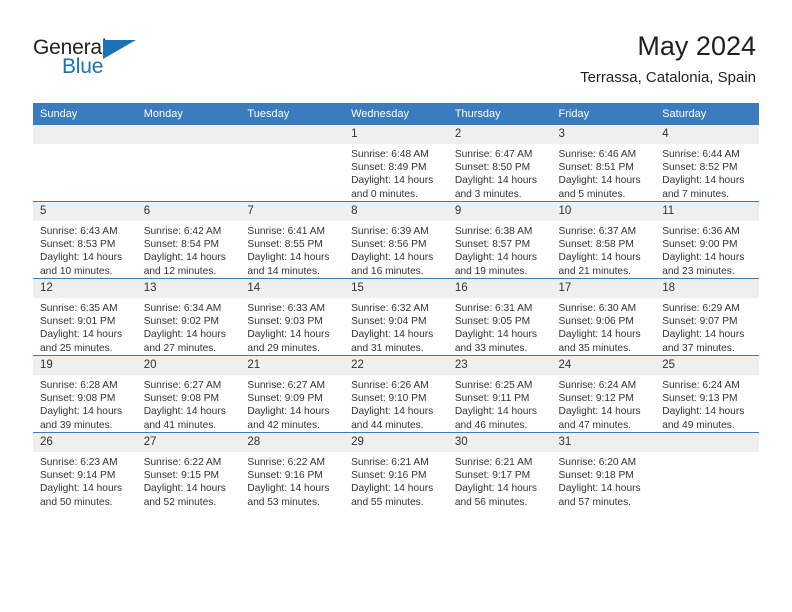 This screenshot has width=792, height=612. Describe the element at coordinates (599, 187) in the screenshot. I see `daylight-text: Daylight: 14 hours and 5 minutes.` at that location.